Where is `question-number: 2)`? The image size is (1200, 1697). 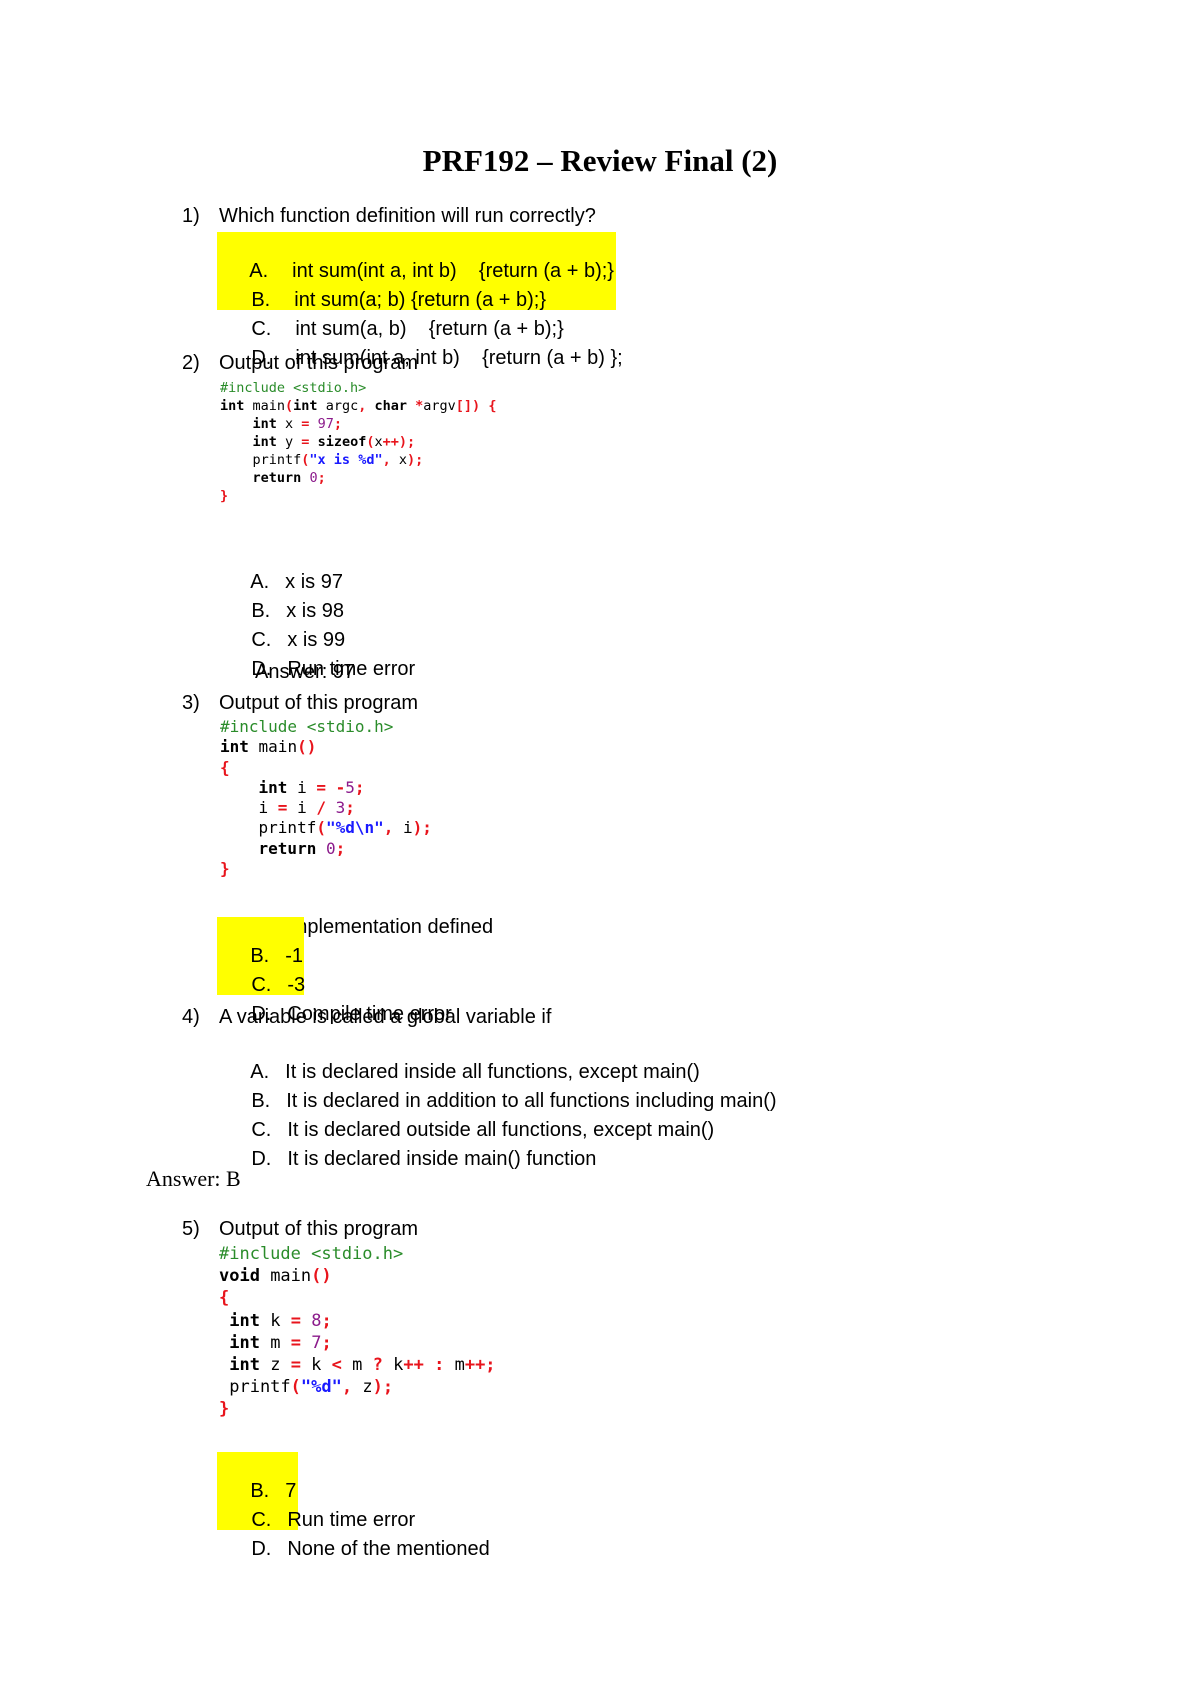
question-number: 2) is located at coordinates (191, 363).